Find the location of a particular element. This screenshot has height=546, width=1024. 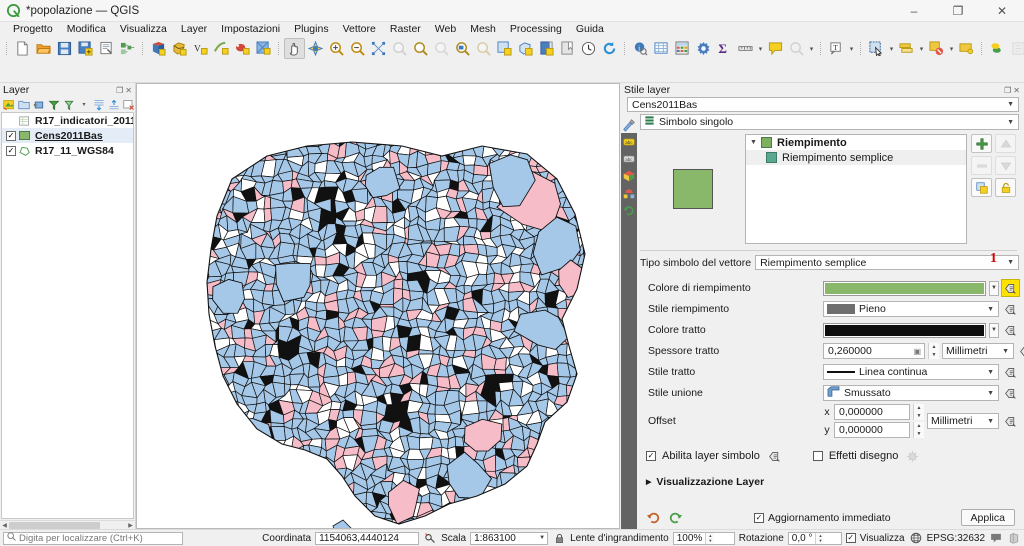

new-shapefile-layer-icon: V is located at coordinates (200, 48).